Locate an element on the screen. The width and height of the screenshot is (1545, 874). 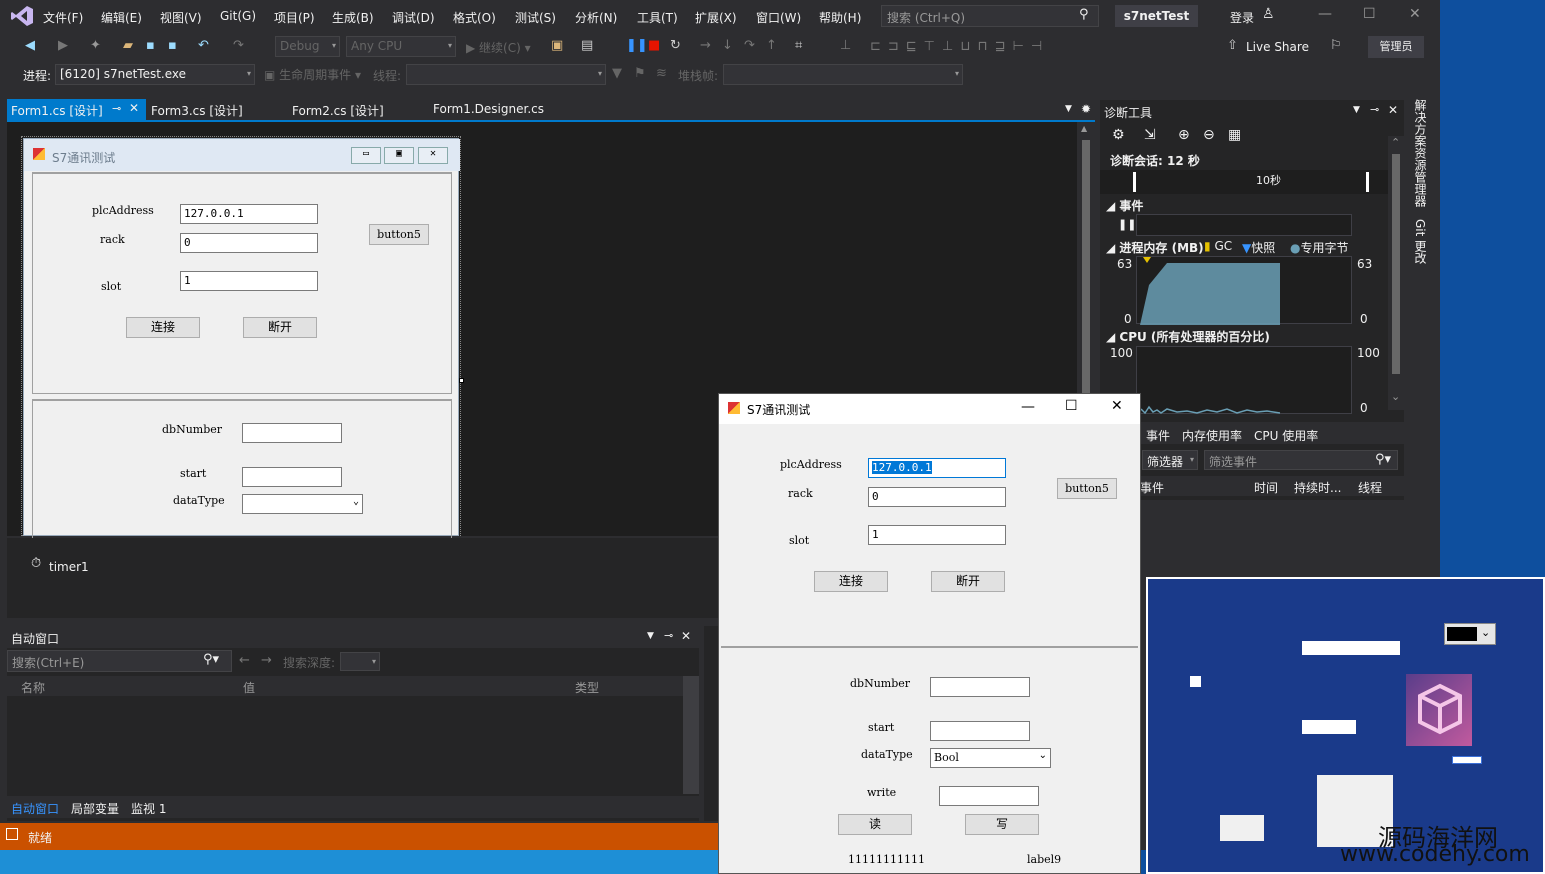
maximize-icon: ☐ is located at coordinates (1369, 14).